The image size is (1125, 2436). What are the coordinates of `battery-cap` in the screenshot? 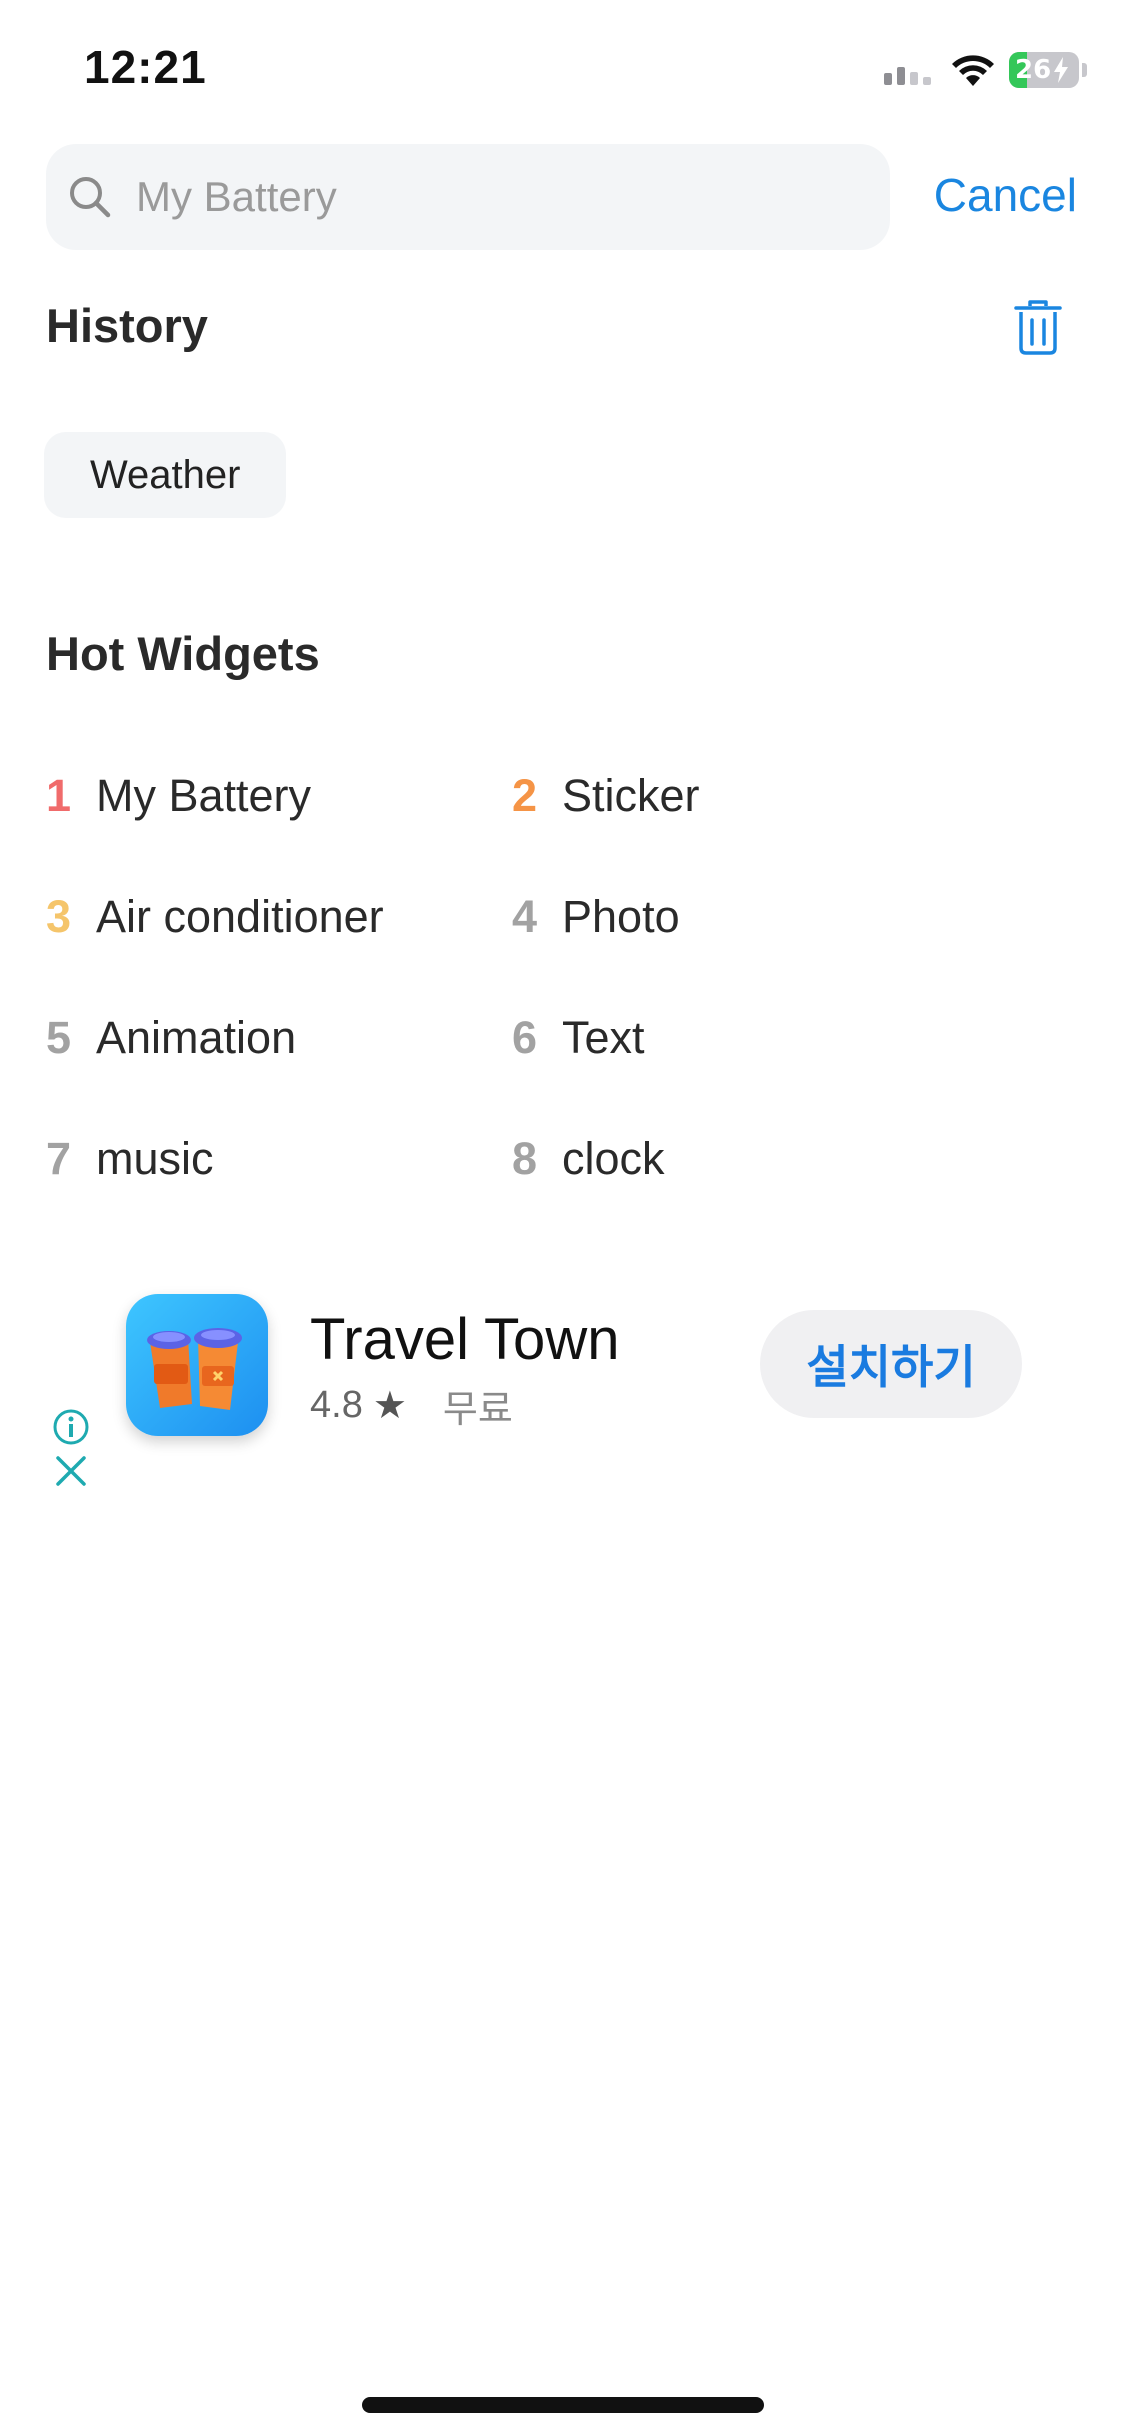 It's located at (1084, 70).